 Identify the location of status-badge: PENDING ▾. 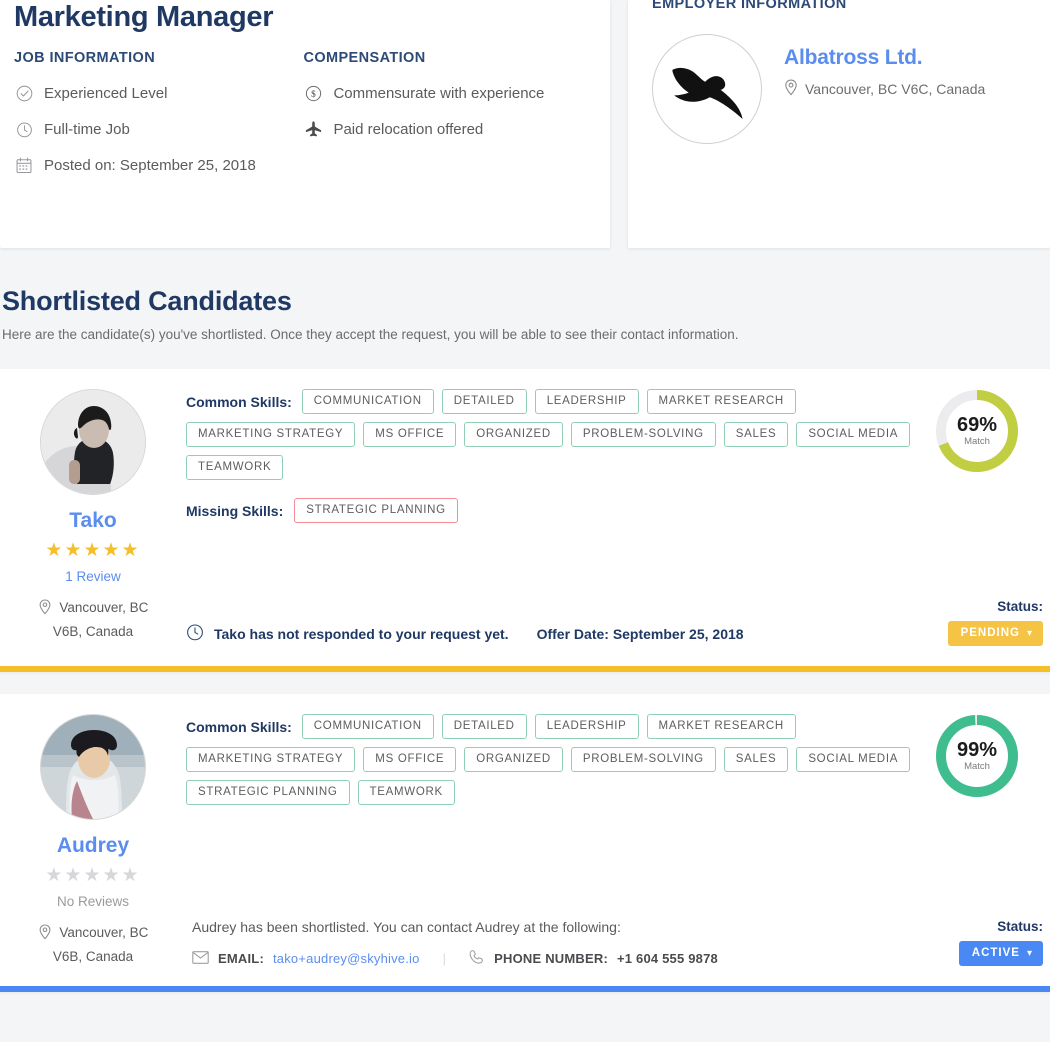
(995, 633).